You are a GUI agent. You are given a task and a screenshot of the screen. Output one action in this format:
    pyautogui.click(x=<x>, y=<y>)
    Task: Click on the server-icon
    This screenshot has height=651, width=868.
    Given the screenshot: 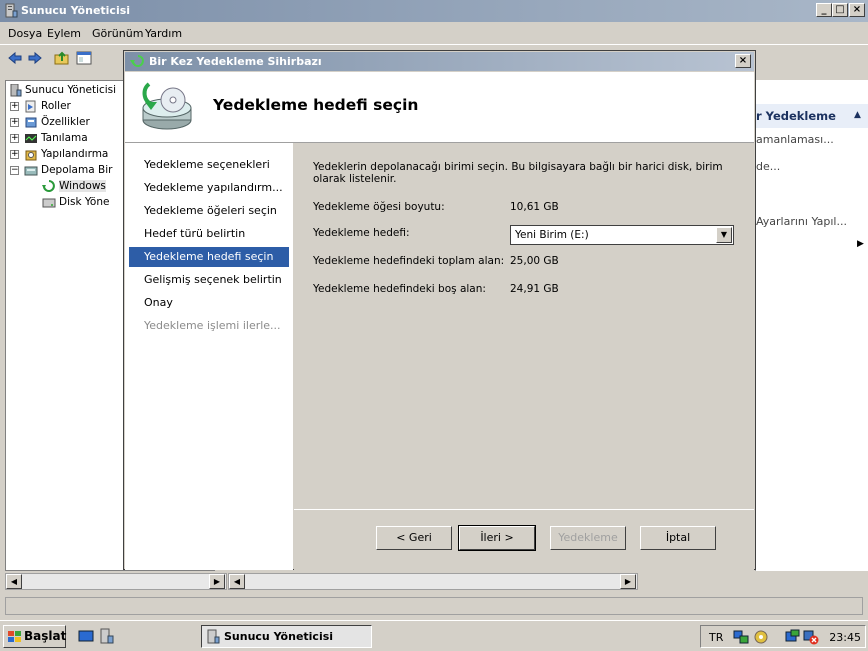 What is the action you would take?
    pyautogui.click(x=16, y=90)
    